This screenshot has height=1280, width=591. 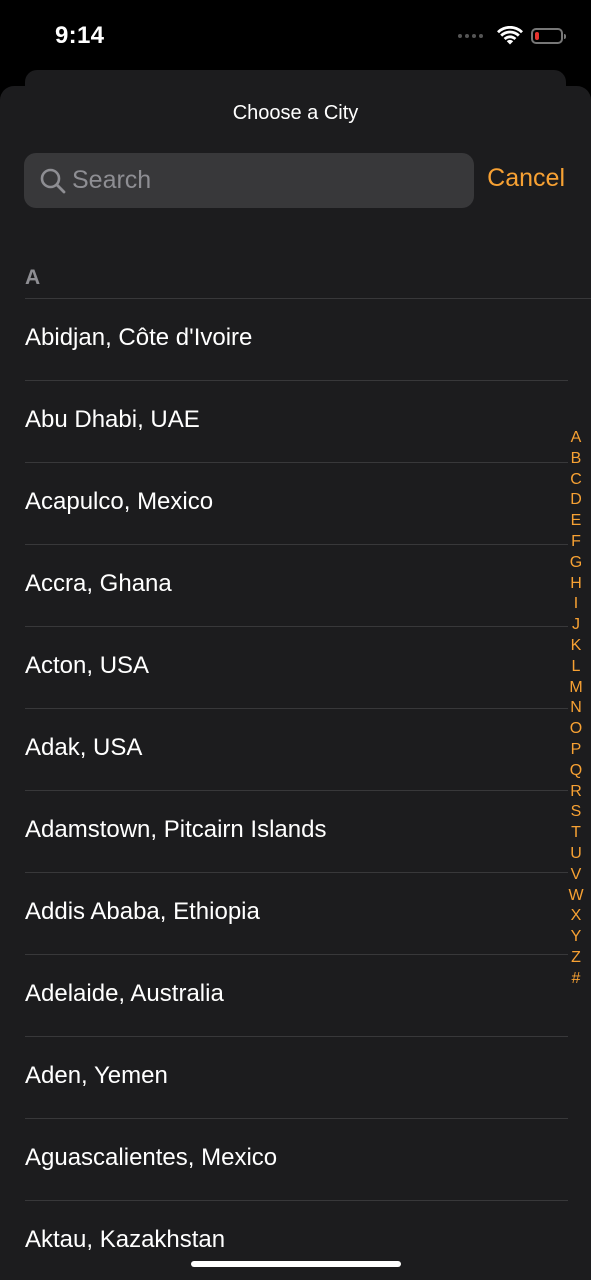 I want to click on city-label: Adelaide, Australia, so click(x=124, y=993).